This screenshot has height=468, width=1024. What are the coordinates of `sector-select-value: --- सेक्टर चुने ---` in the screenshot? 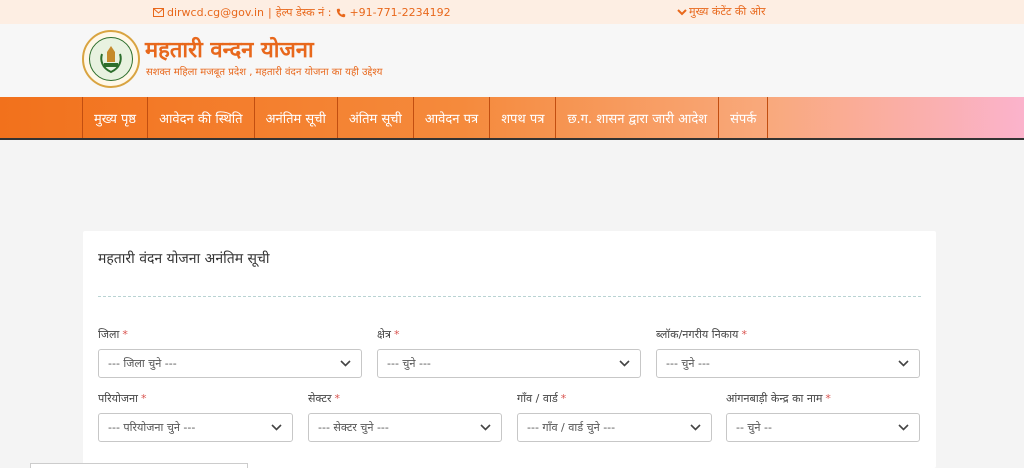 It's located at (353, 427).